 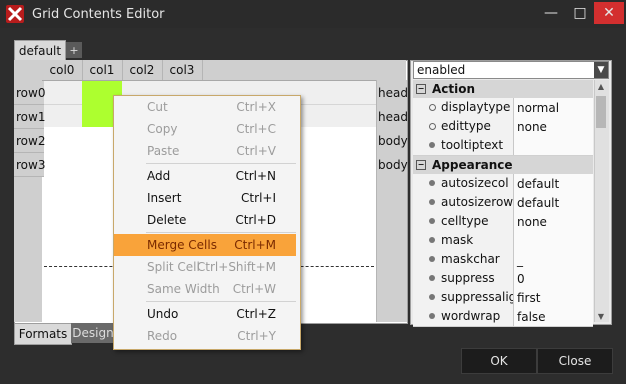 I want to click on property-name: mask, so click(x=457, y=240).